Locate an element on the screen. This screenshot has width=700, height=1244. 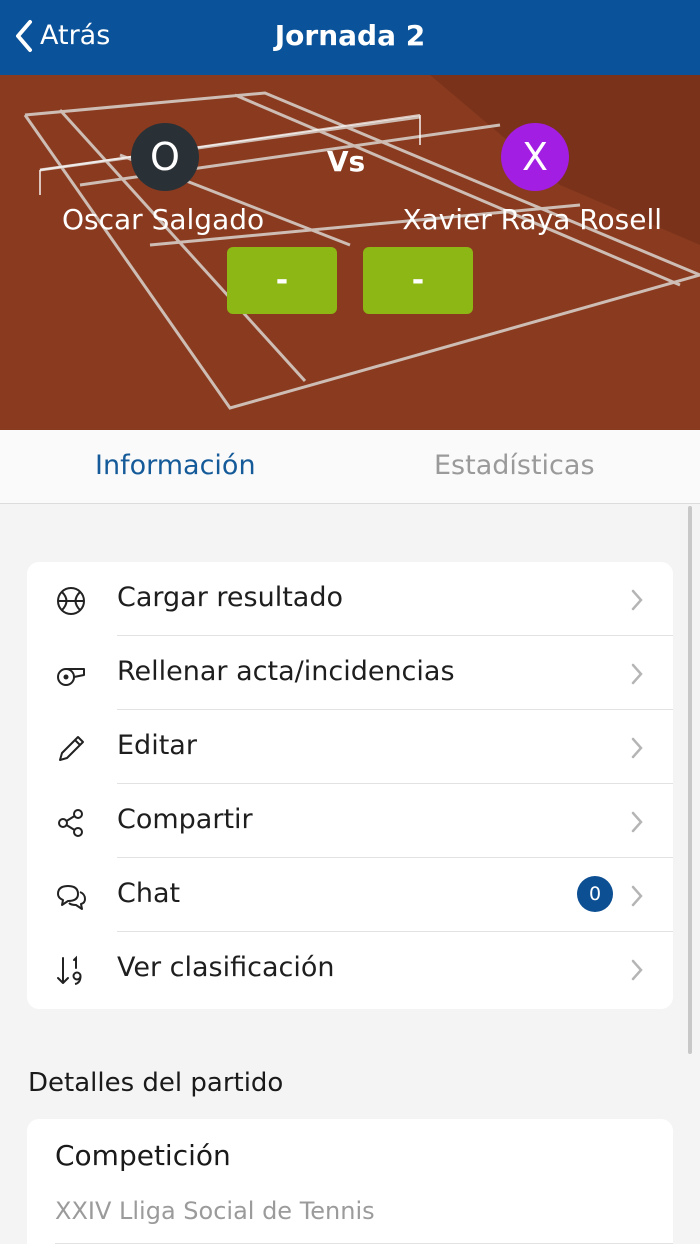
top-navigation-bar: Atrás Jornada 2 is located at coordinates (350, 37).